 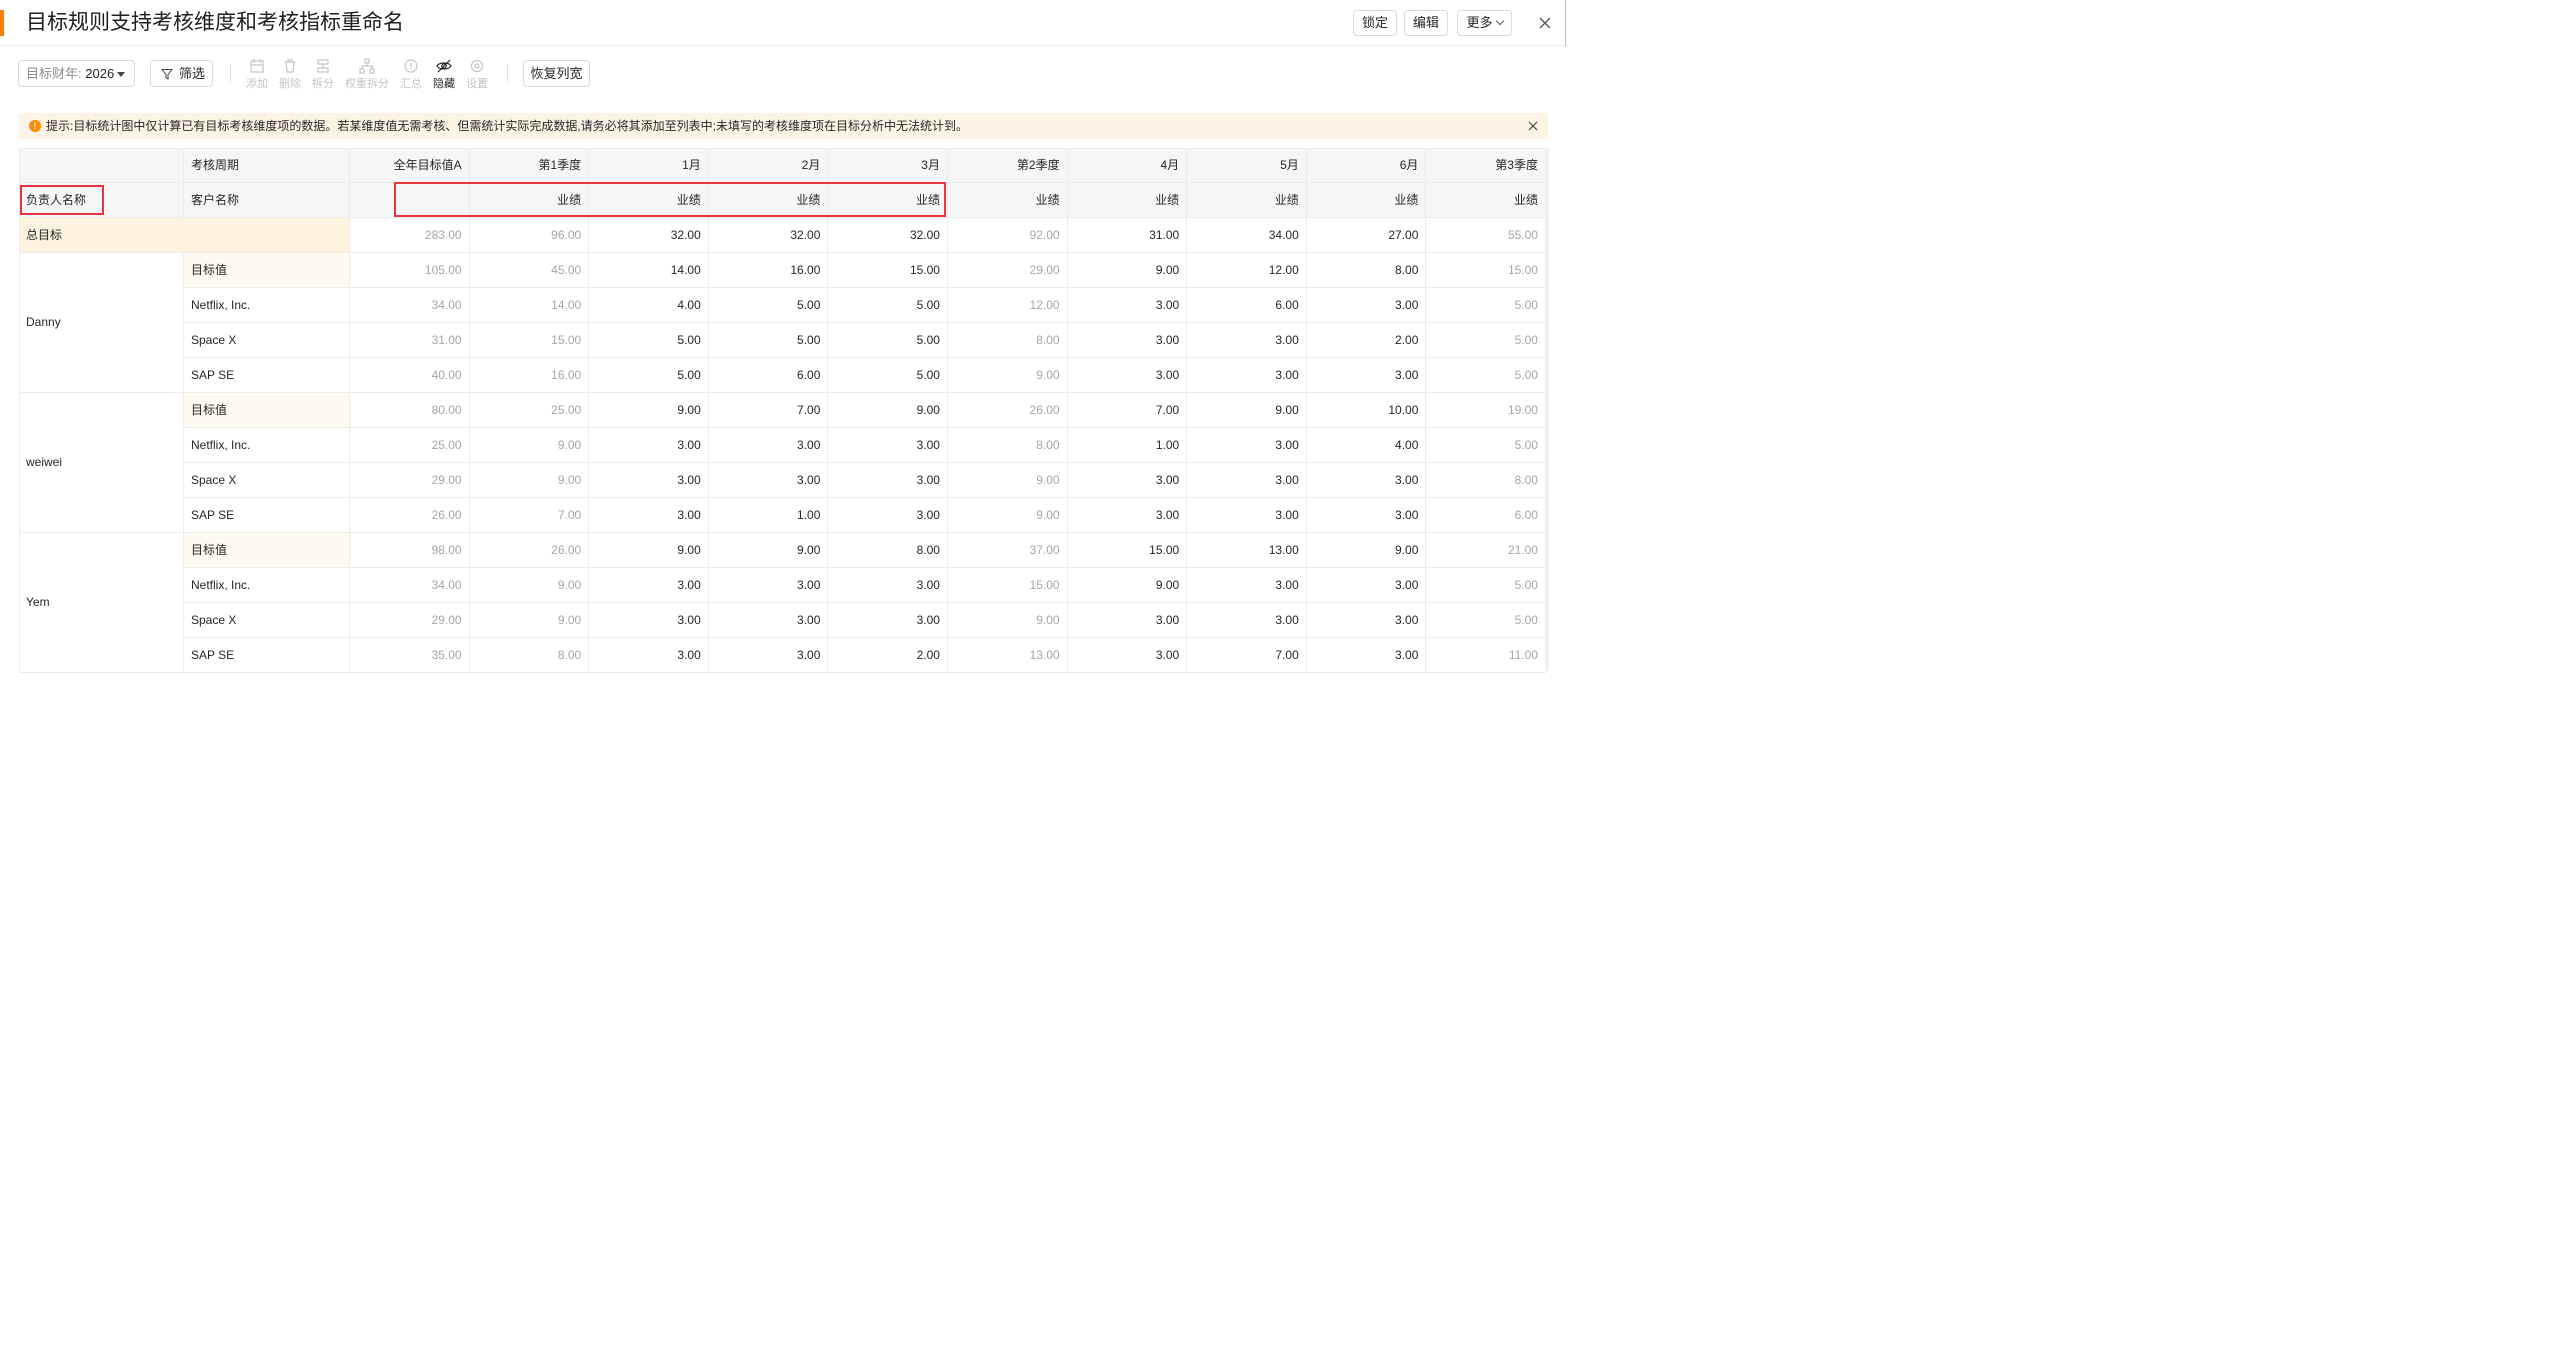 What do you see at coordinates (76, 73) in the screenshot?
I see `fiscal-year-select: 目标财年: 2026` at bounding box center [76, 73].